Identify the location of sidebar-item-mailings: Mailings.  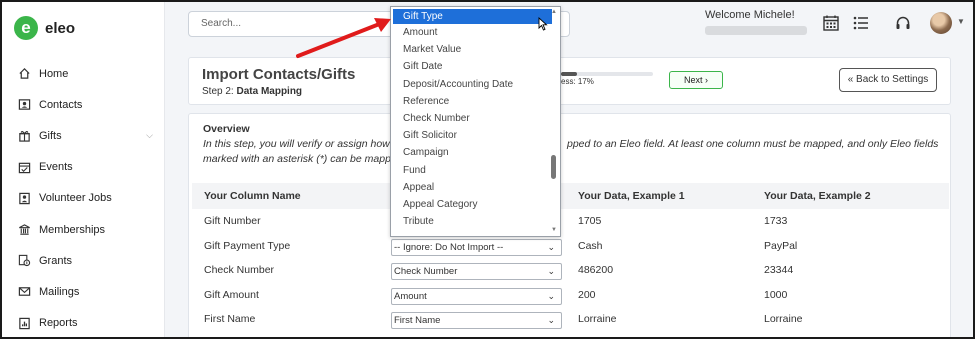
(83, 291).